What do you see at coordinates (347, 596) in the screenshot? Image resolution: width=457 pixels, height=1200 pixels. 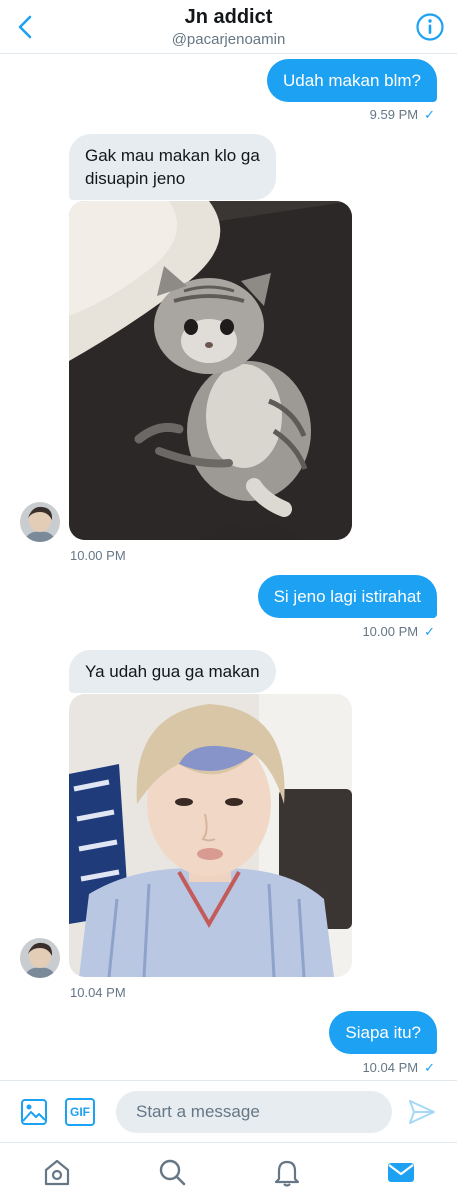 I see `message-bubble-outgoing: Si jeno lagi istirahat` at bounding box center [347, 596].